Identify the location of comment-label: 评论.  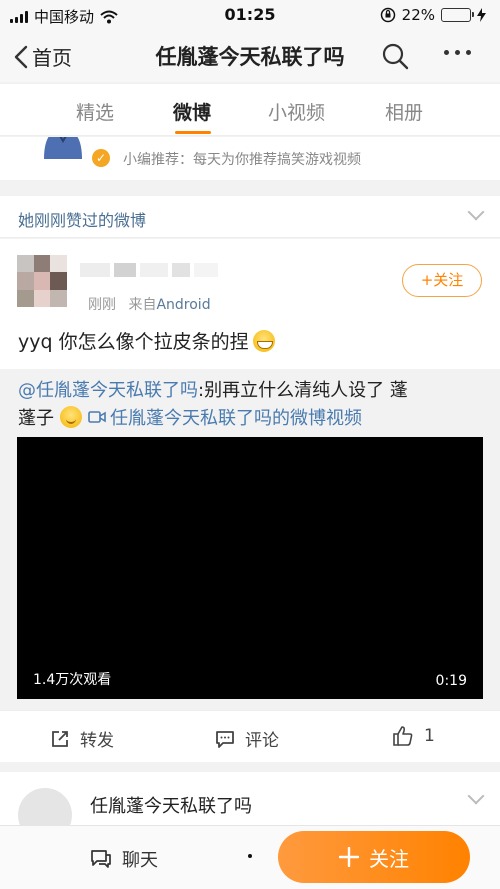
(262, 741).